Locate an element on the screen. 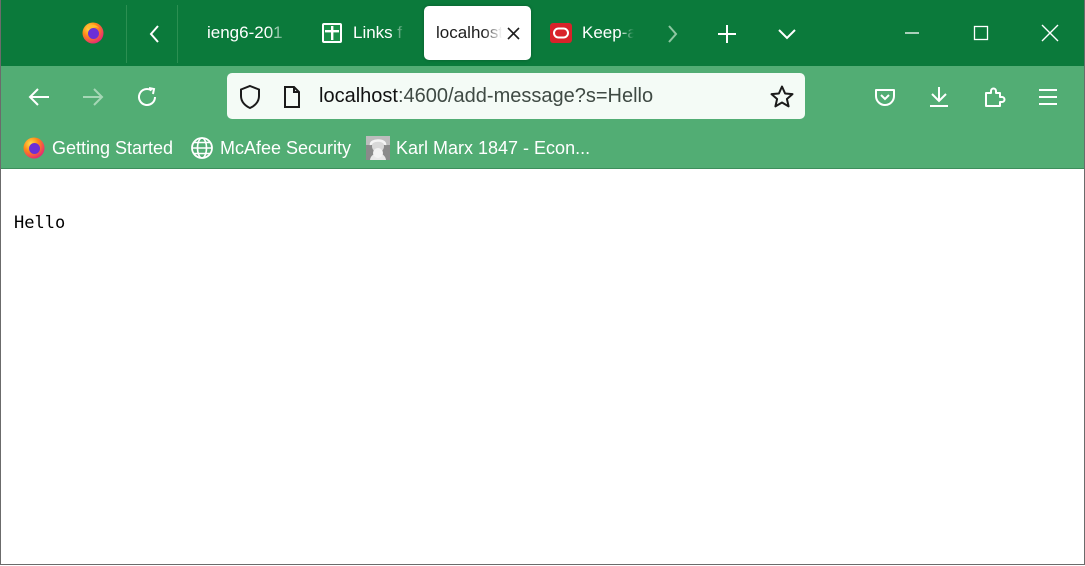 The image size is (1085, 566). puzzle-piece-icon is located at coordinates (995, 97).